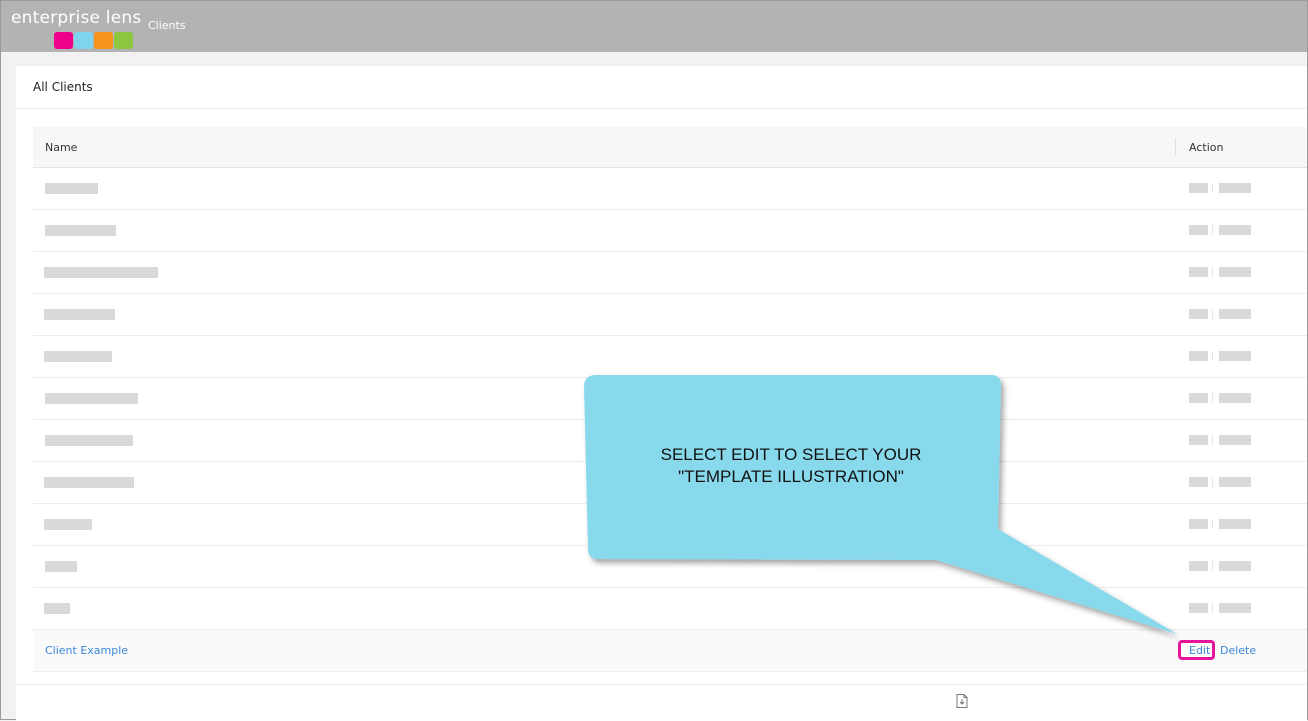  Describe the element at coordinates (1199, 650) in the screenshot. I see `edit-link: Edit` at that location.